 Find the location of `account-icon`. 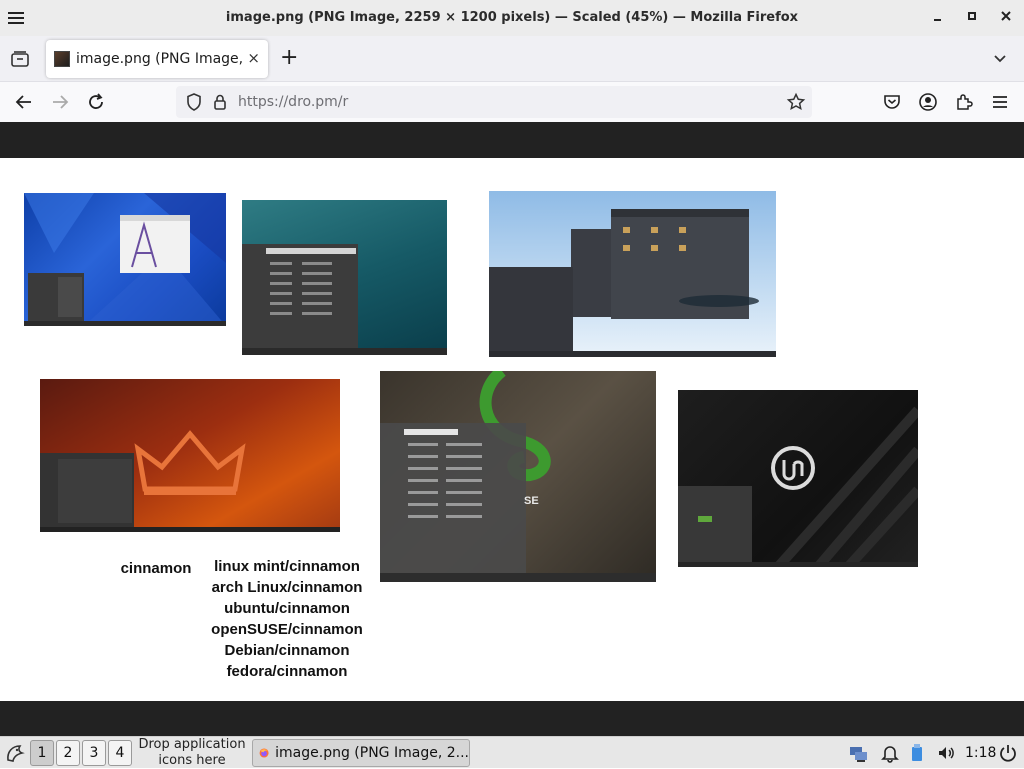

account-icon is located at coordinates (928, 102).